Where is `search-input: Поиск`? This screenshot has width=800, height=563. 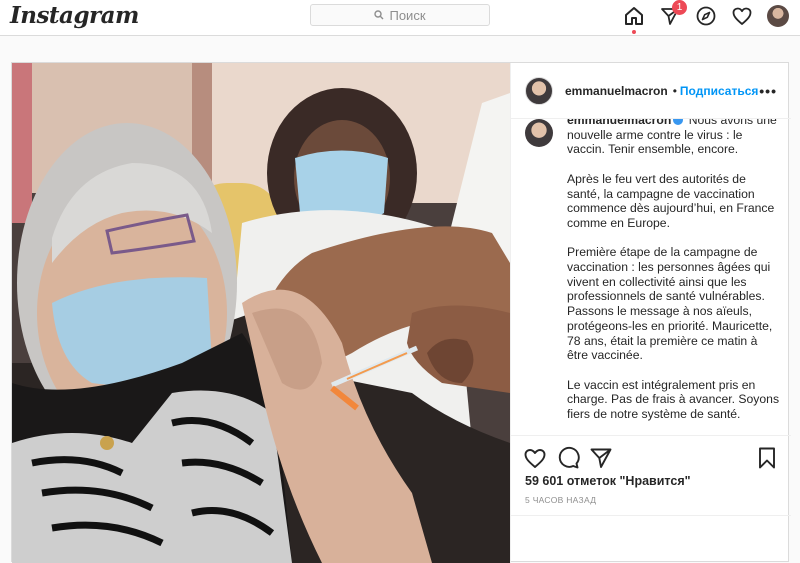
search-input: Поиск is located at coordinates (400, 15).